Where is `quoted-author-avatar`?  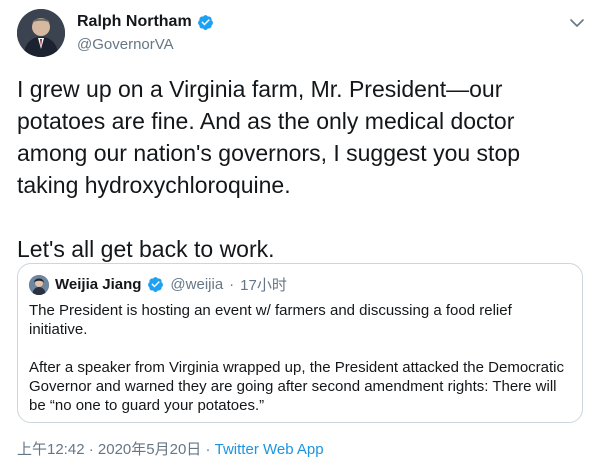
quoted-author-avatar is located at coordinates (39, 284).